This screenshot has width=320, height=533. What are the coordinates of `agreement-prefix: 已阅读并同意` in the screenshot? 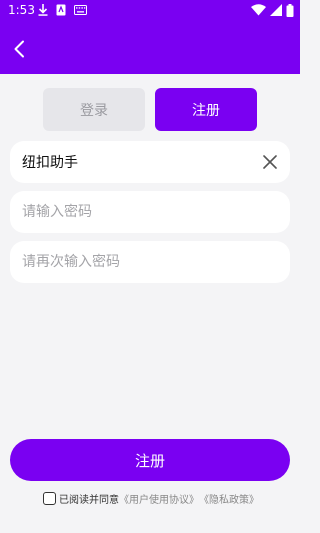 It's located at (89, 500).